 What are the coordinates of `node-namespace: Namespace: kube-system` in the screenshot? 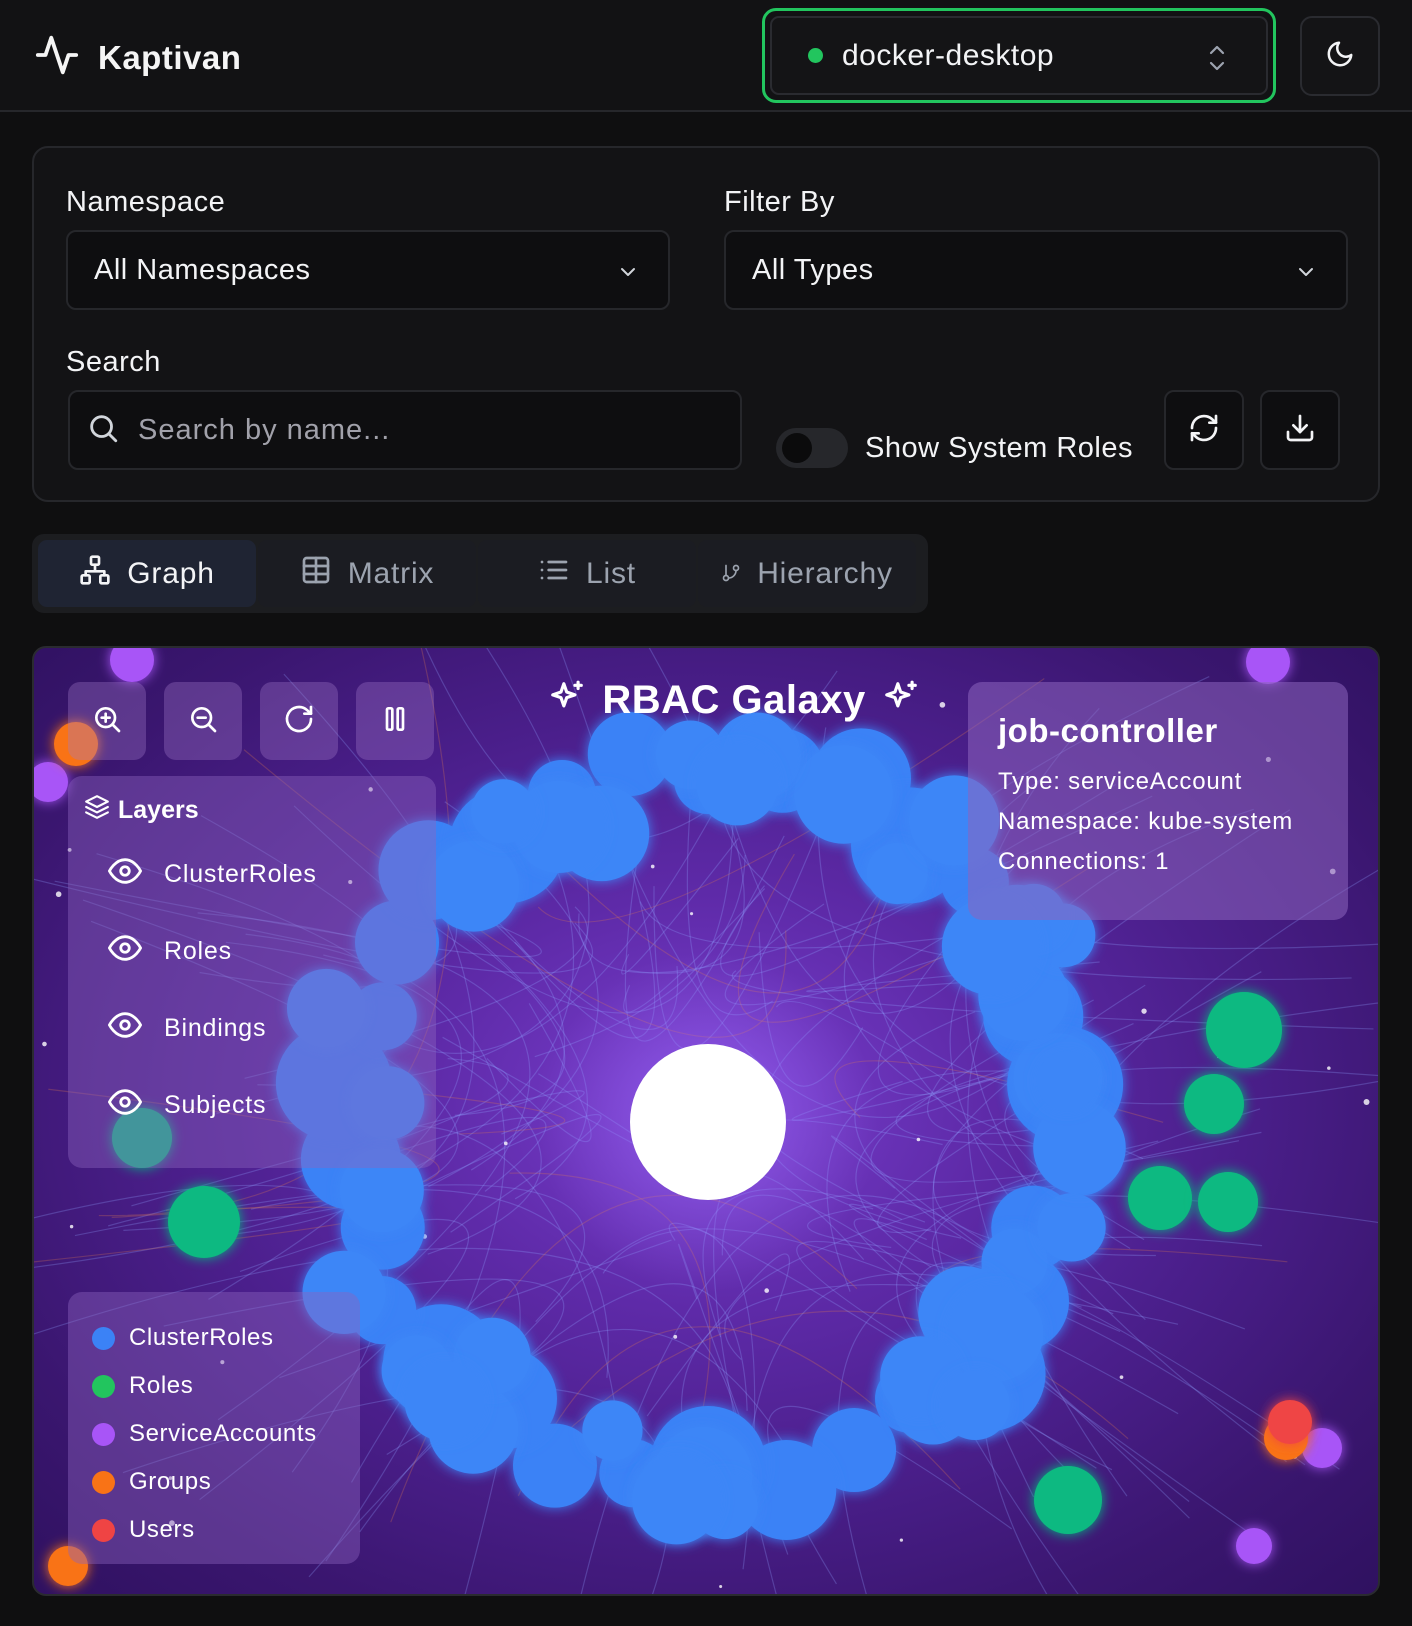 It's located at (1146, 821).